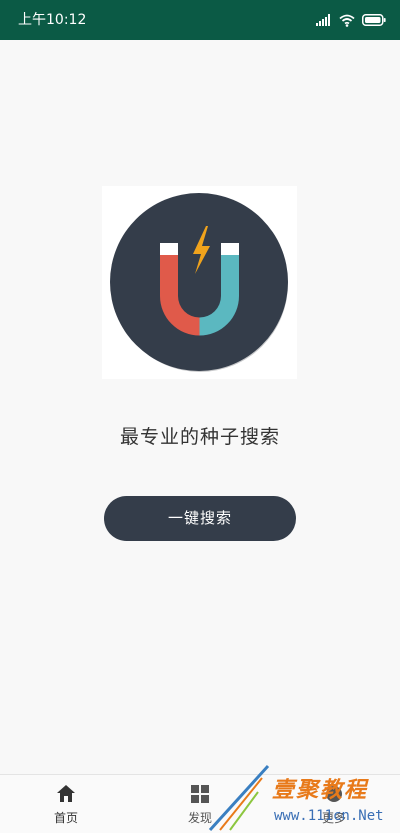 The image size is (400, 833). What do you see at coordinates (66, 807) in the screenshot?
I see `nav-item-home: 首页` at bounding box center [66, 807].